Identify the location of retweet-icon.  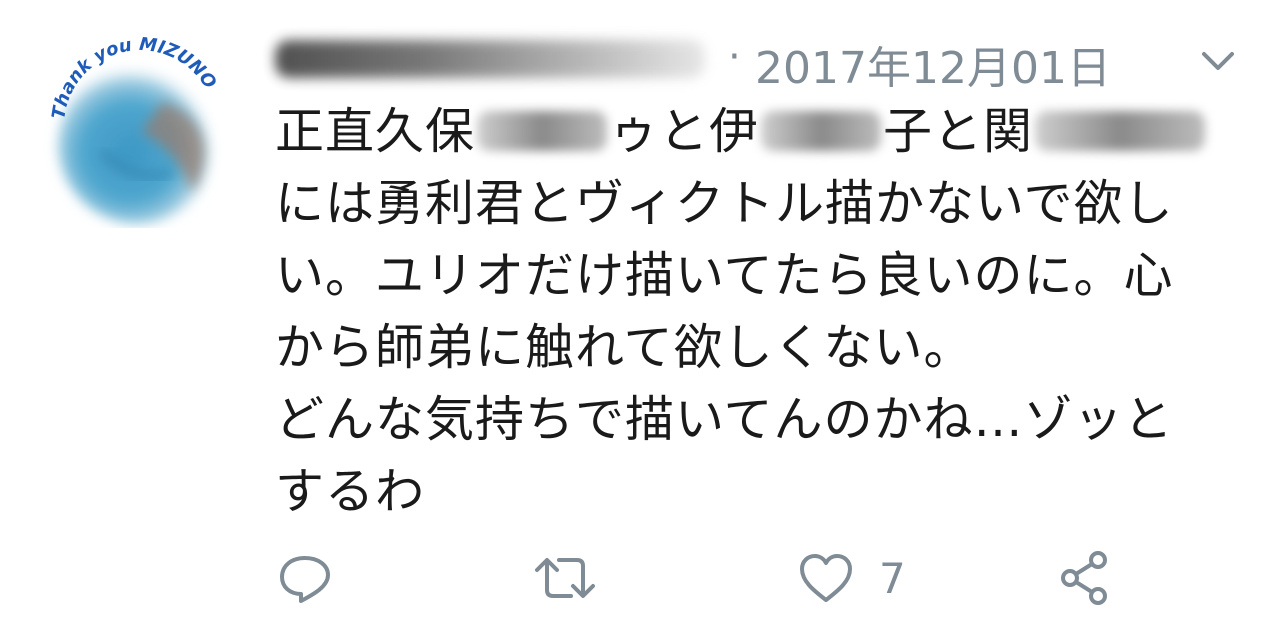
(565, 578).